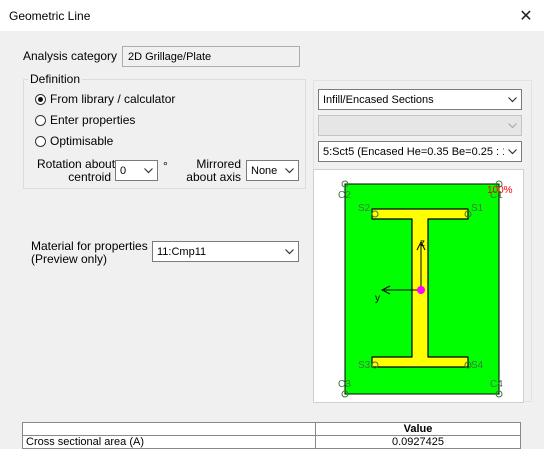 This screenshot has width=544, height=449. I want to click on radio-enter-properties-label: Enter properties, so click(93, 120).